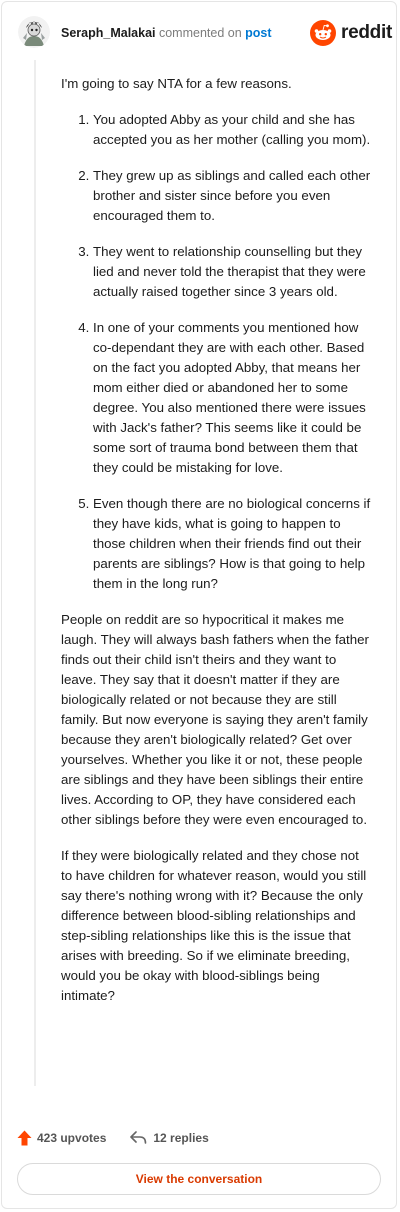 This screenshot has width=400, height=1212. What do you see at coordinates (35, 573) in the screenshot?
I see `thread-line` at bounding box center [35, 573].